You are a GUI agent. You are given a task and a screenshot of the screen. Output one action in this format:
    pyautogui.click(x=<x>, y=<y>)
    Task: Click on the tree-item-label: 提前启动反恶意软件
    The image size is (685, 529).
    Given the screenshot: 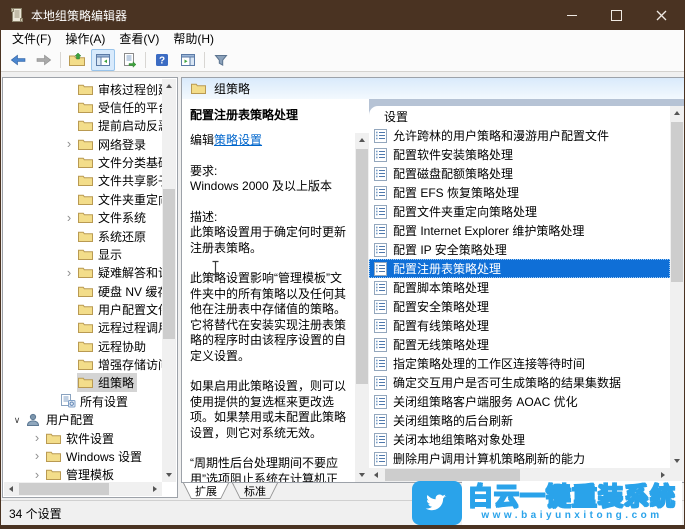 What is the action you would take?
    pyautogui.click(x=130, y=126)
    